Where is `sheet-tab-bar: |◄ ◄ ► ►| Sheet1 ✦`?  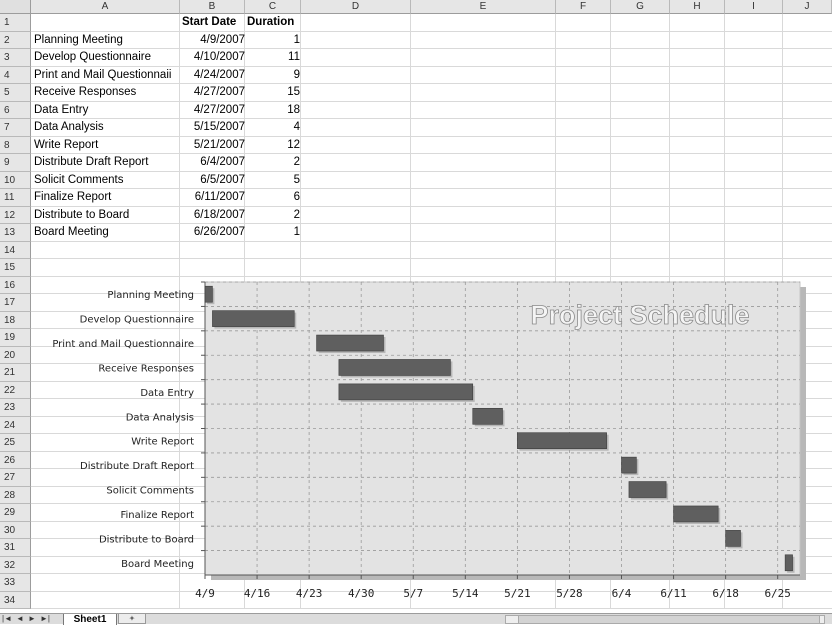
sheet-tab-bar: |◄ ◄ ► ►| Sheet1 ✦ is located at coordinates (416, 619).